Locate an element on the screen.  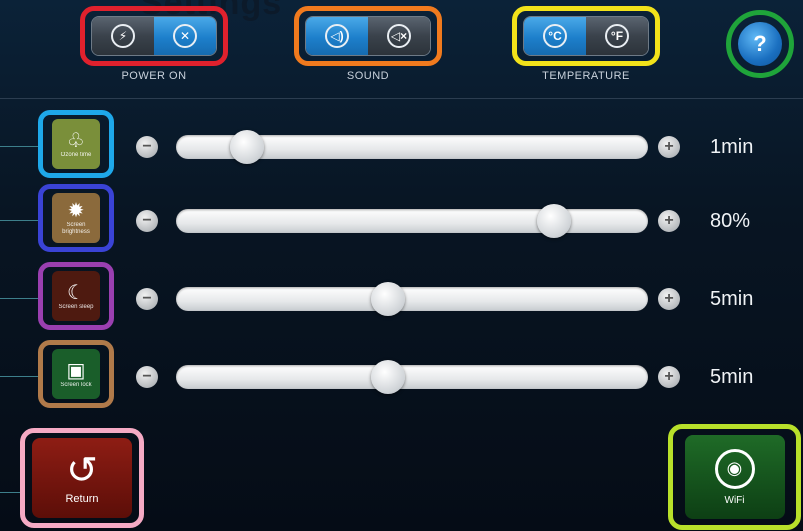
setting-row-screen-lock: ▣ Screen lock − + 5min is located at coordinates (401, 372).